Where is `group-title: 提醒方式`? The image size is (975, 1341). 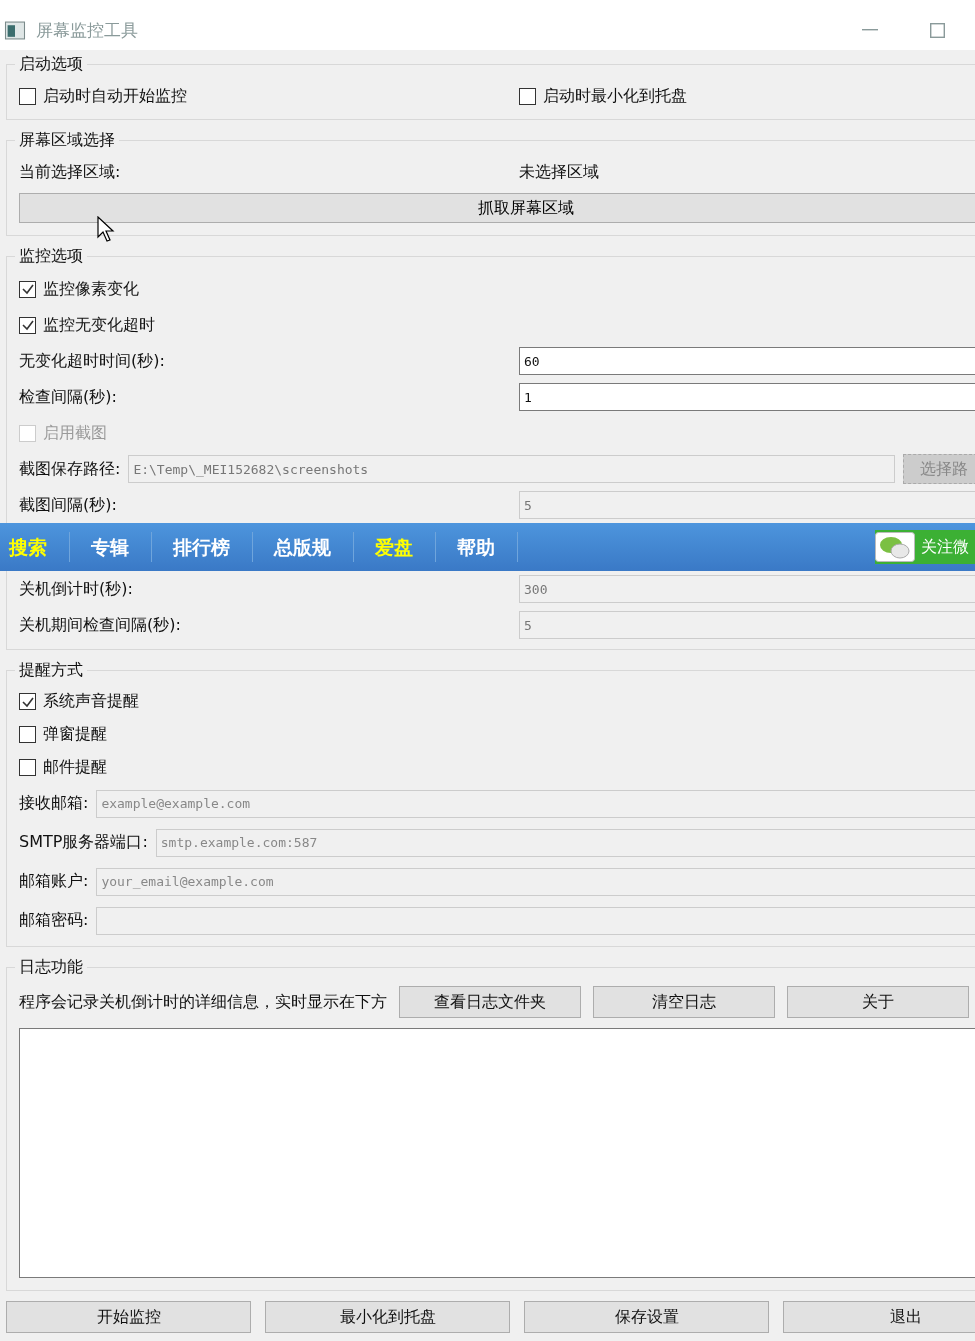
group-title: 提醒方式 is located at coordinates (51, 670).